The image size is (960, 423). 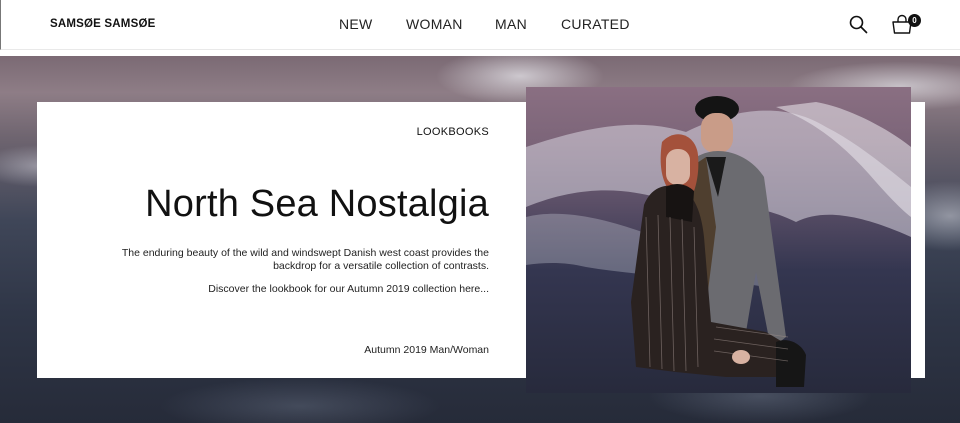 What do you see at coordinates (356, 24) in the screenshot?
I see `nav-item-new: NEW` at bounding box center [356, 24].